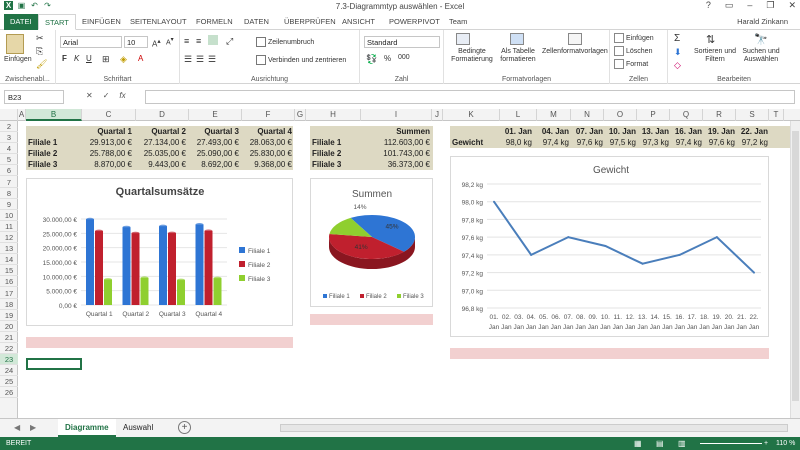 This screenshot has height=450, width=800. I want to click on row-header: 19, so click(9, 315).